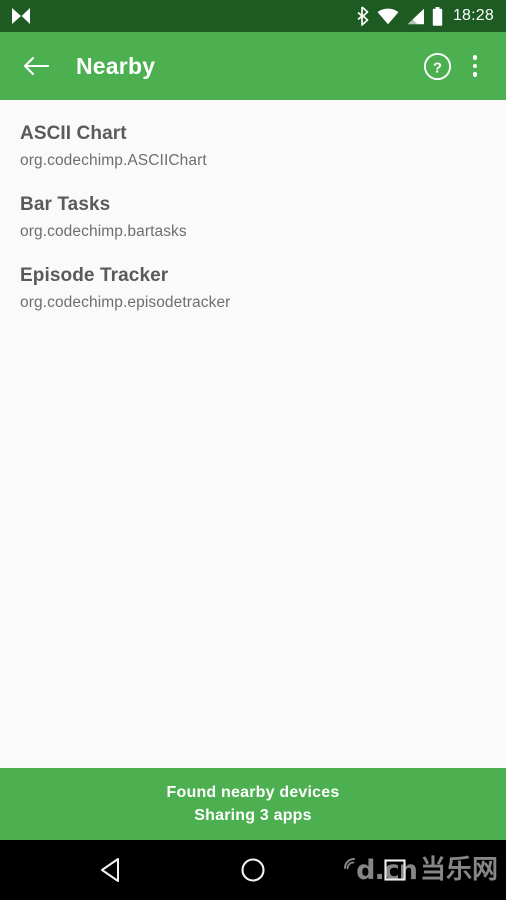 This screenshot has width=506, height=900. What do you see at coordinates (73, 133) in the screenshot?
I see `app-name: ASCII Chart` at bounding box center [73, 133].